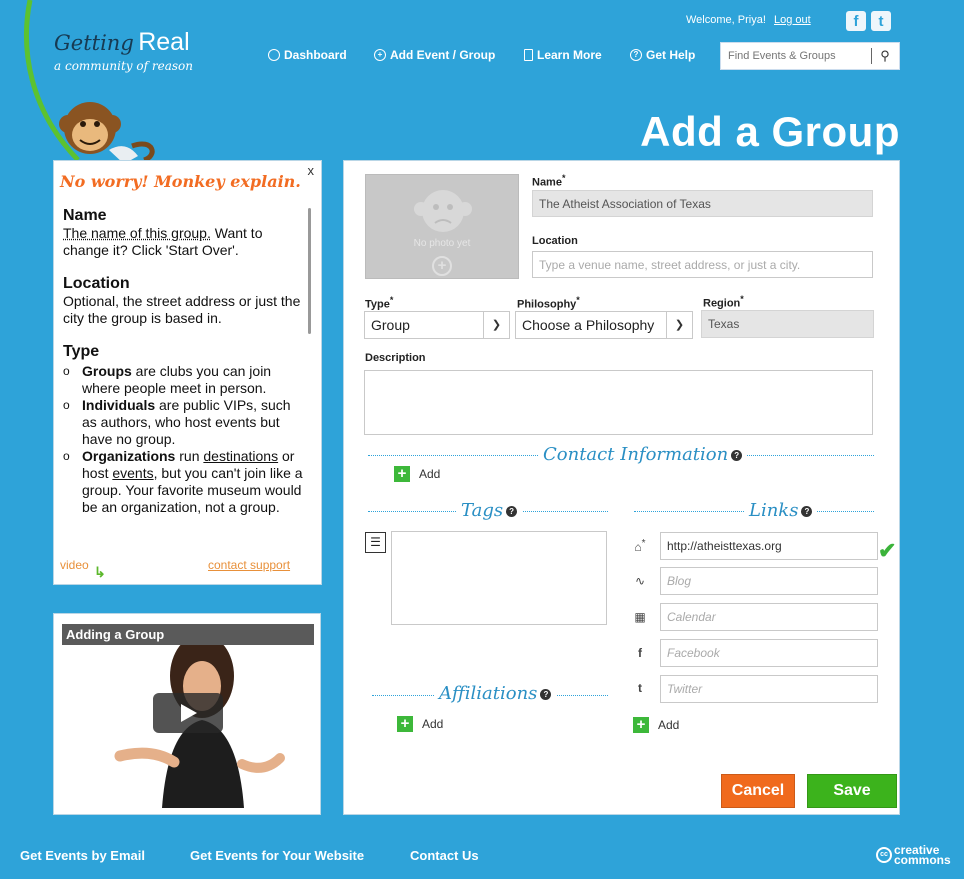 The width and height of the screenshot is (964, 879). Describe the element at coordinates (107, 371) in the screenshot. I see `help-type-bold: Groups` at that location.